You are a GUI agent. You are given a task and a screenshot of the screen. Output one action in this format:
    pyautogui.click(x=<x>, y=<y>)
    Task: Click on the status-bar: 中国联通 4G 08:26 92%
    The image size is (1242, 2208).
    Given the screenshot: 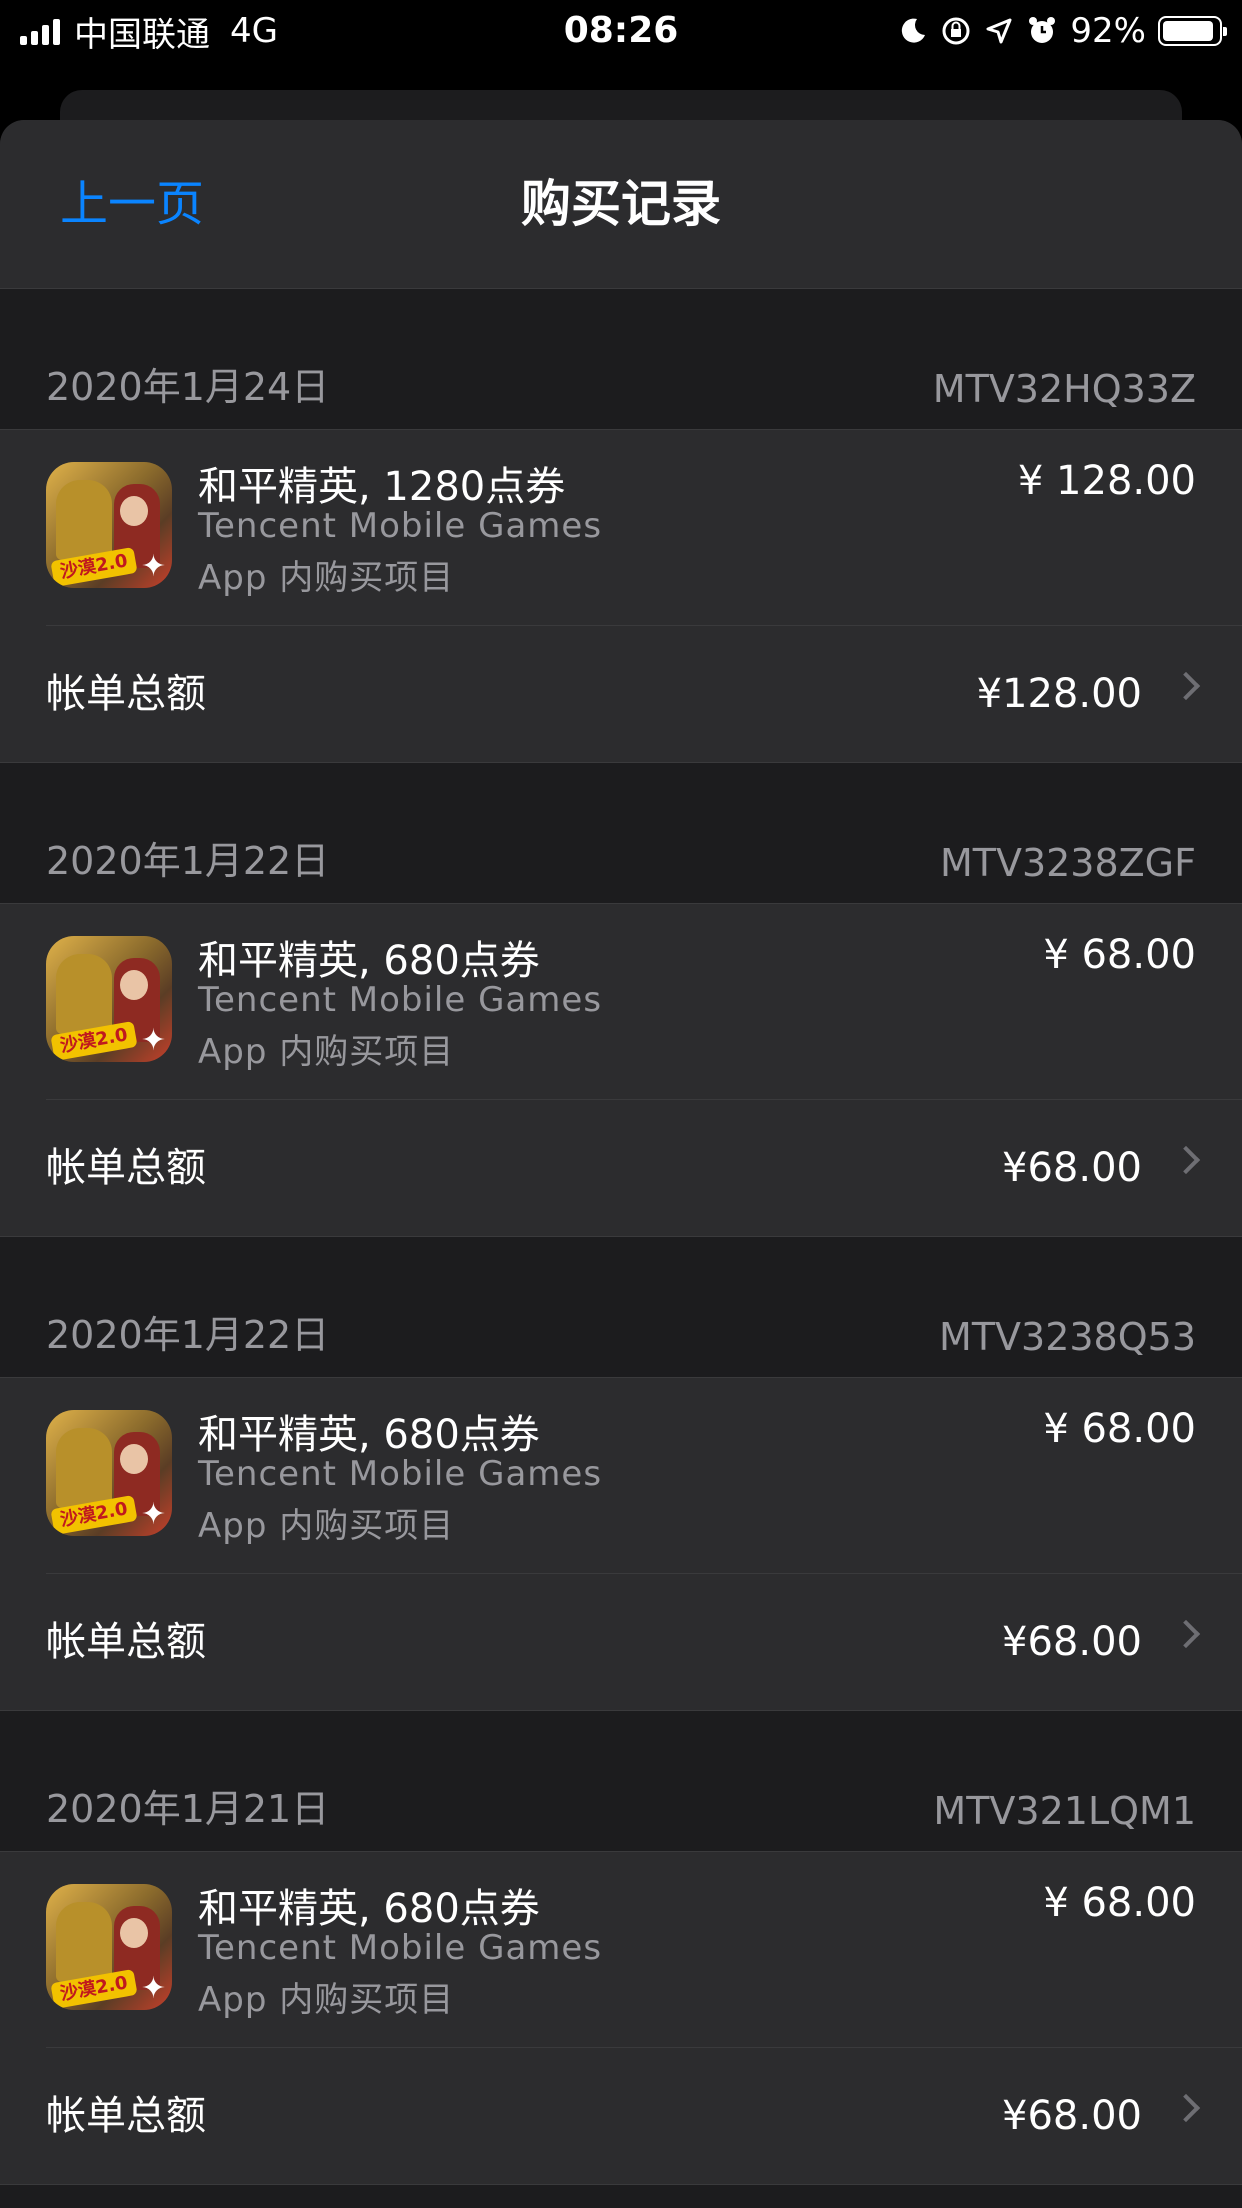 What is the action you would take?
    pyautogui.click(x=621, y=31)
    